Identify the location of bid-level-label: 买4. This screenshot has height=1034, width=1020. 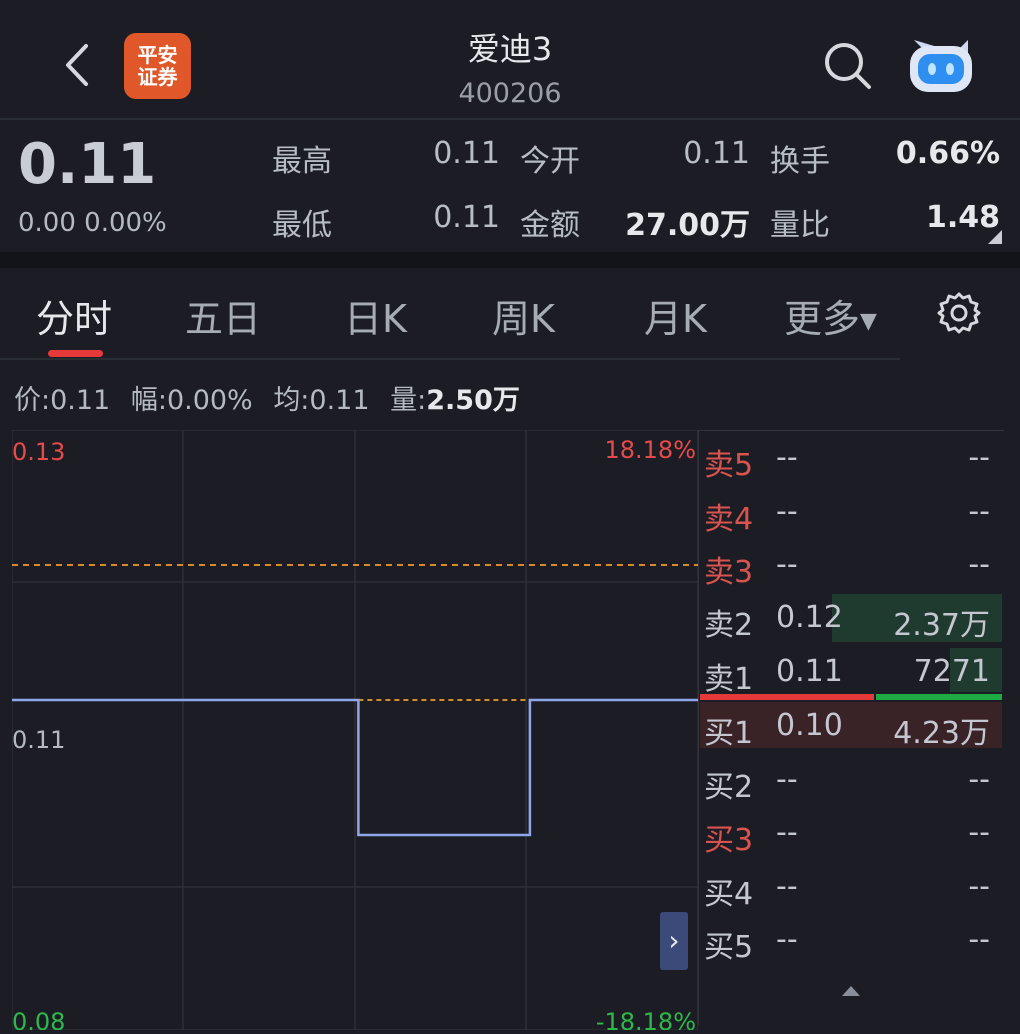
(729, 894).